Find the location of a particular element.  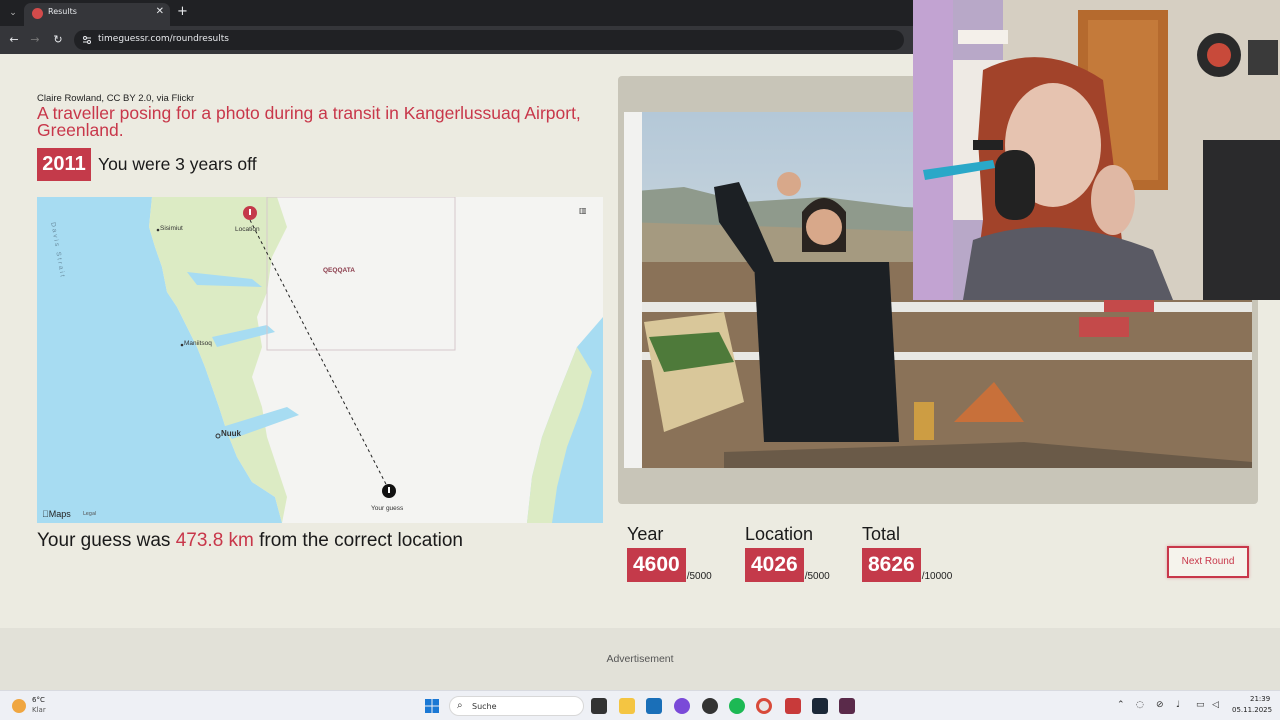

location-score-label: Location is located at coordinates (779, 534).